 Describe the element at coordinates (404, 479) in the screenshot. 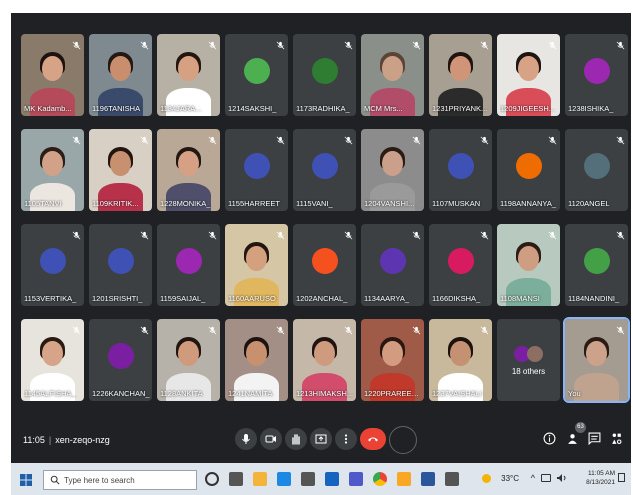

I see `media-icon` at that location.